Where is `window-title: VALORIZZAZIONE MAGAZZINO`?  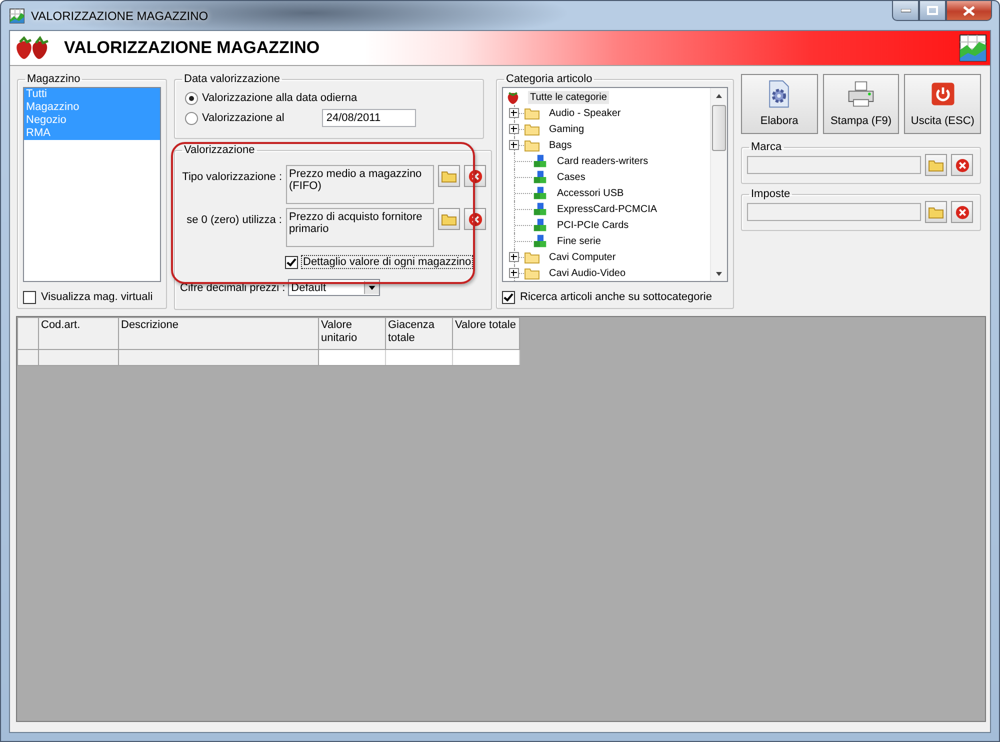 window-title: VALORIZZAZIONE MAGAZZINO is located at coordinates (119, 16).